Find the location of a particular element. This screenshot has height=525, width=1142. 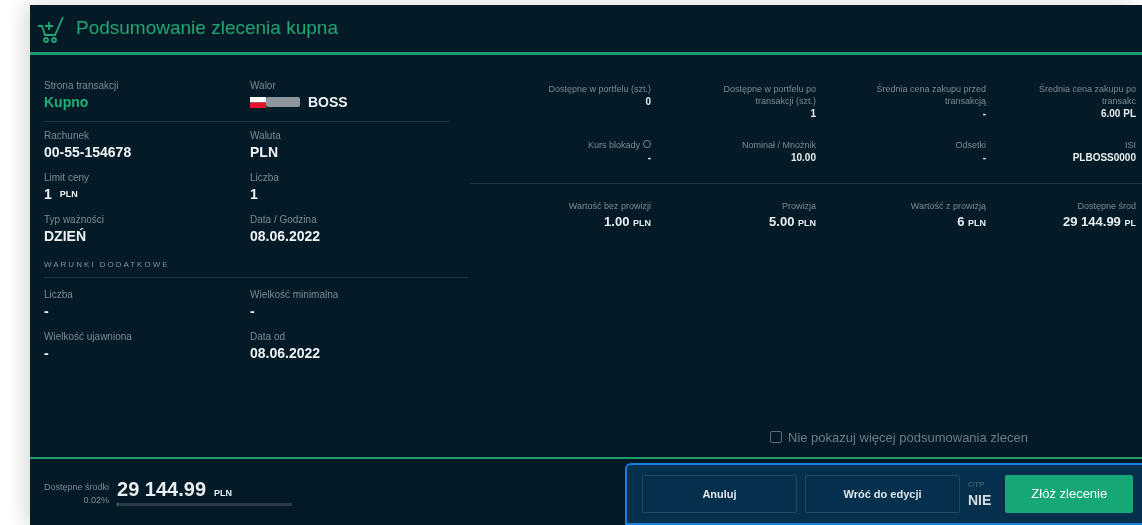

metric-label: Nominał / Mnożnik is located at coordinates (778, 145).